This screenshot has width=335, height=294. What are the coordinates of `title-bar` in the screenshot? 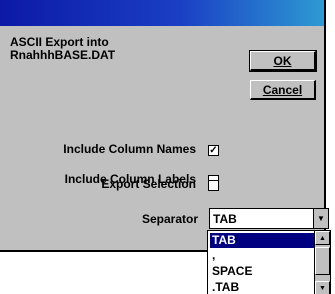 It's located at (162, 13).